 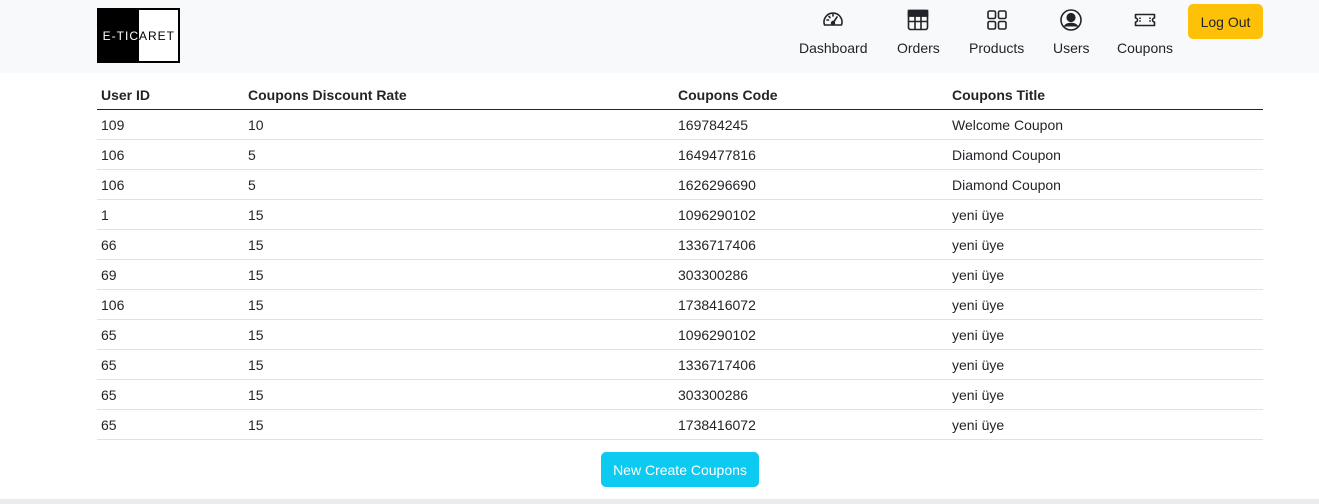 What do you see at coordinates (996, 20) in the screenshot?
I see `grid-icon` at bounding box center [996, 20].